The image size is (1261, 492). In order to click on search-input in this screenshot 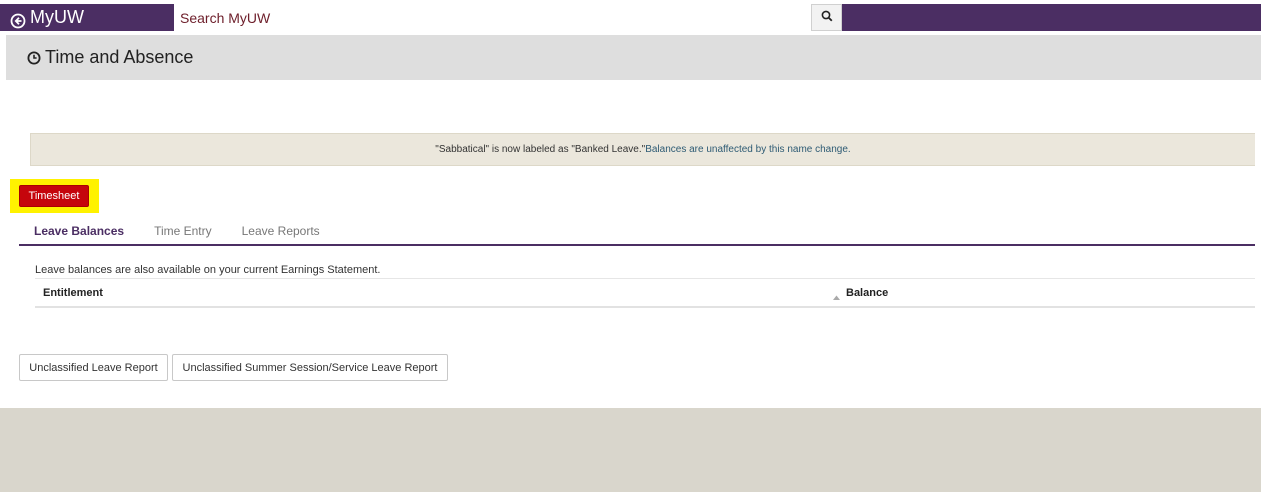, I will do `click(492, 17)`.